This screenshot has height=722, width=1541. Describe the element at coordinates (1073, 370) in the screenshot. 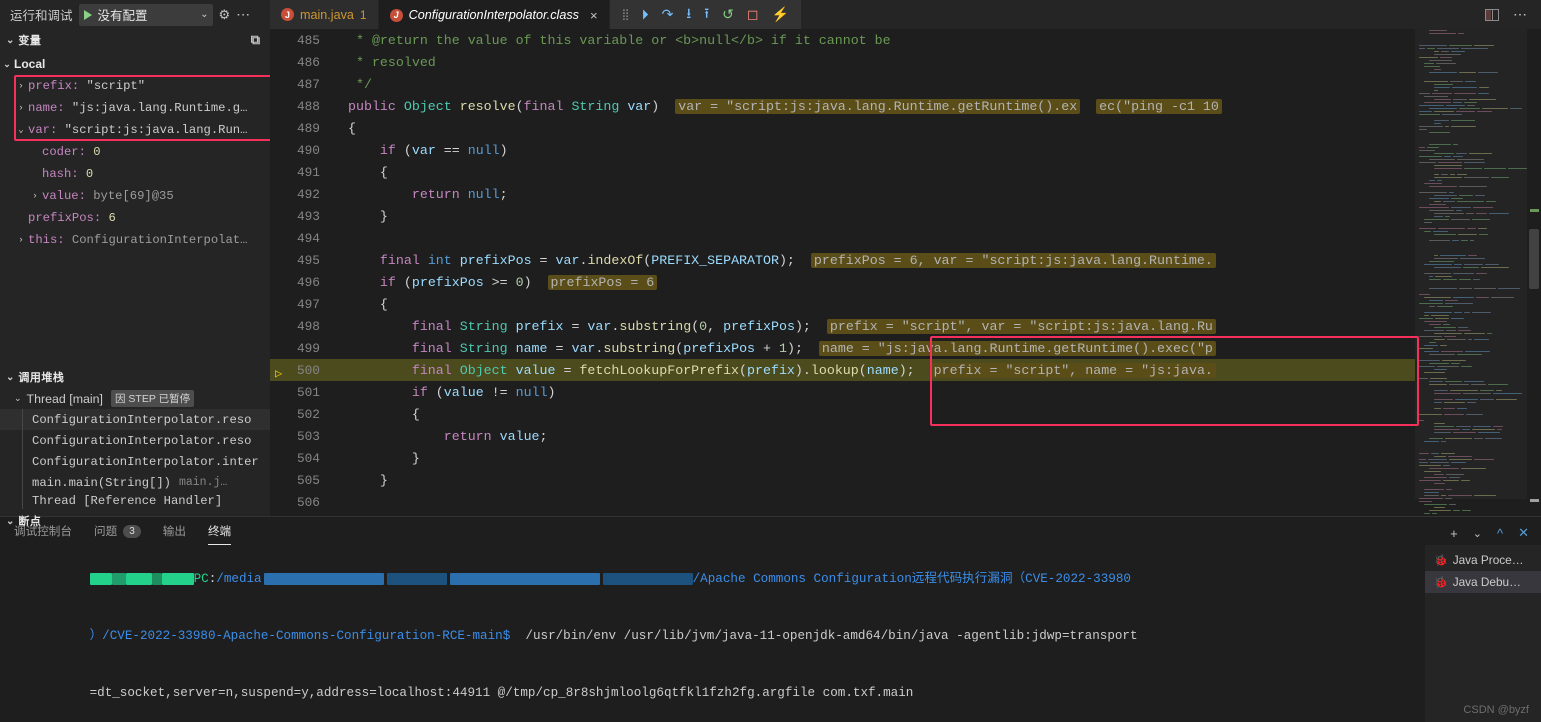

I see `inline-debug-value: prefix = "script", name = "js:java.` at that location.